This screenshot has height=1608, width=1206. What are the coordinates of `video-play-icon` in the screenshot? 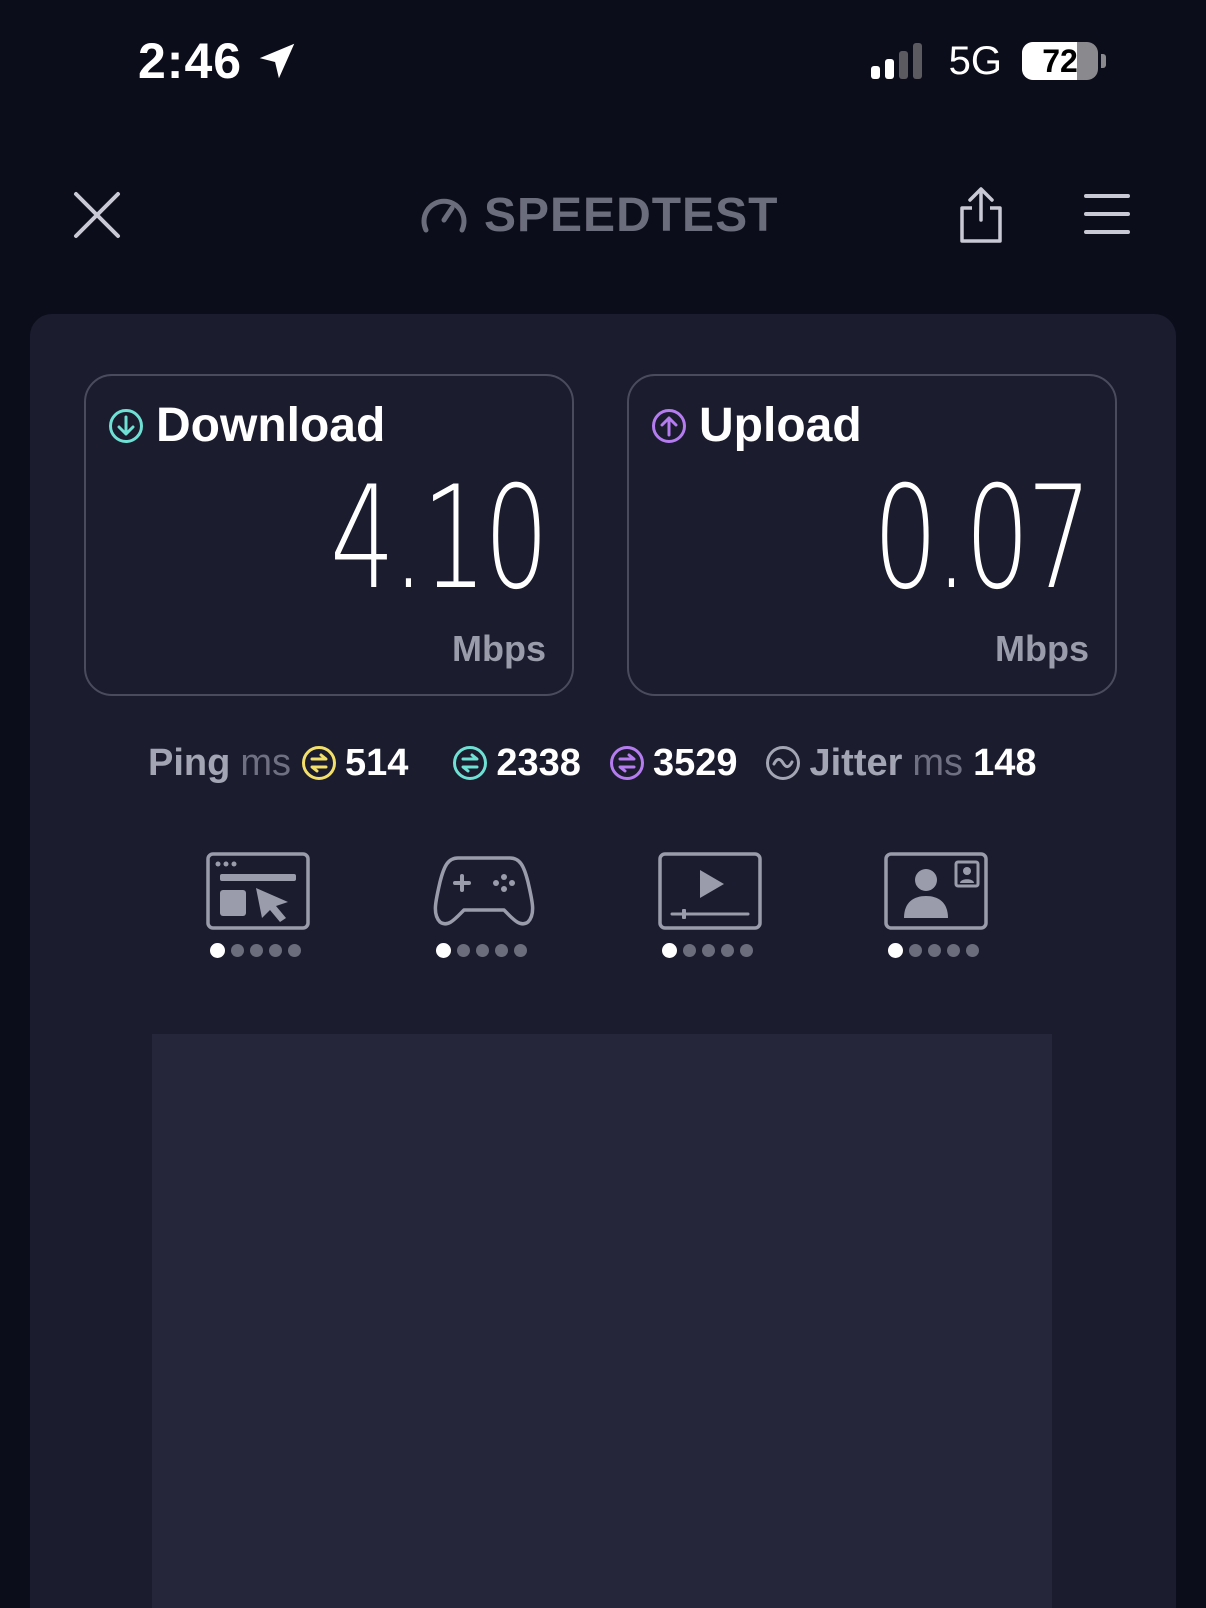 It's located at (710, 891).